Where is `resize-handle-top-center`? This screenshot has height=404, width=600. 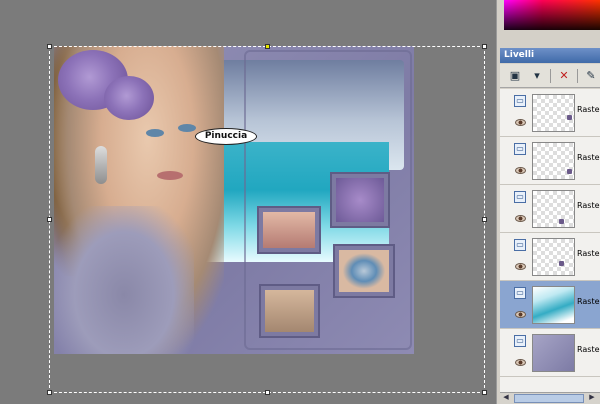 resize-handle-top-center is located at coordinates (267, 46).